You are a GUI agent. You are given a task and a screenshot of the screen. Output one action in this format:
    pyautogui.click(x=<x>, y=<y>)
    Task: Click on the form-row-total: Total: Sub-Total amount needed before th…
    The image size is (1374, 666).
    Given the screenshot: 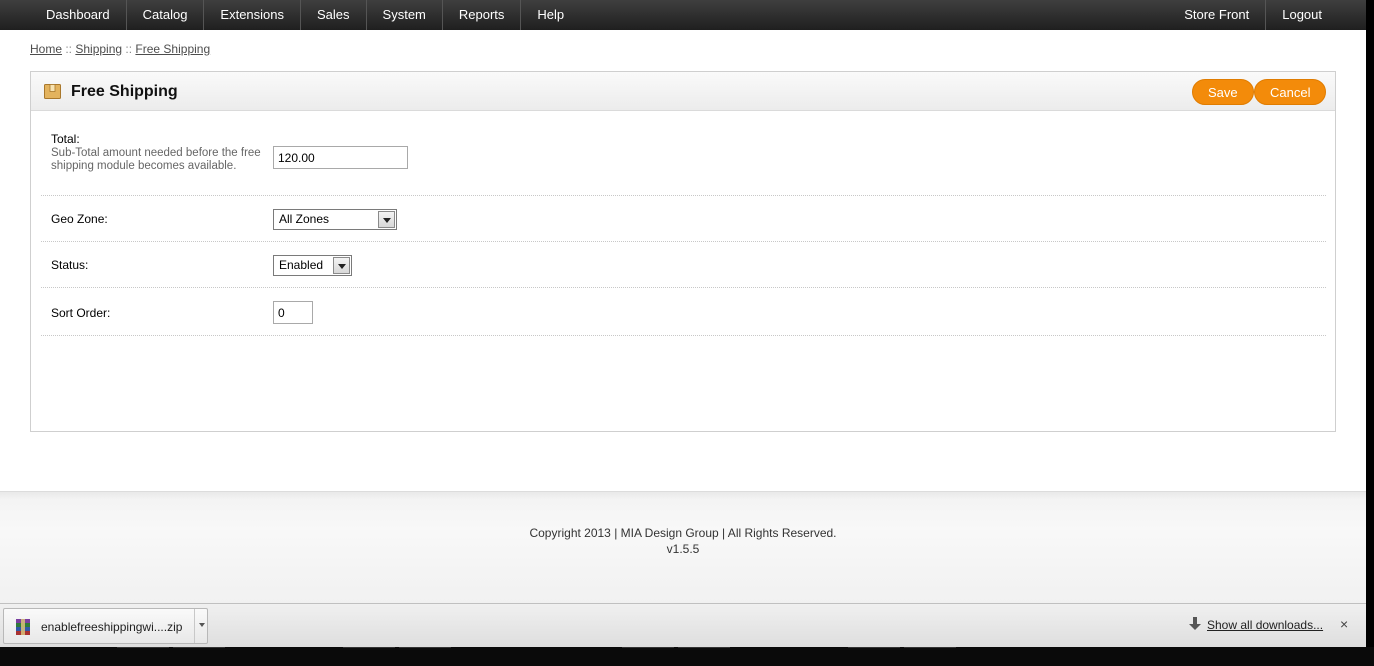 What is the action you would take?
    pyautogui.click(x=683, y=161)
    